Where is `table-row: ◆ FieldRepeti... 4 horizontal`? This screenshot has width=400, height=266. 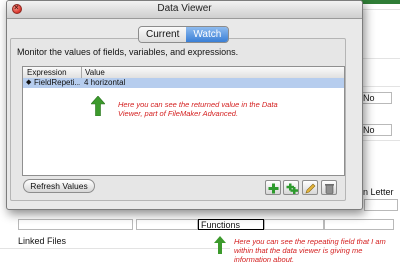 table-row: ◆ FieldRepeti... 4 horizontal is located at coordinates (183, 83).